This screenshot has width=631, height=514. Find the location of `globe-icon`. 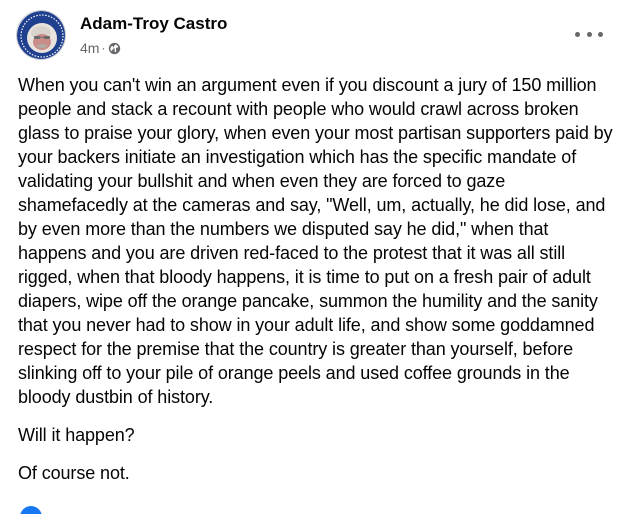

globe-icon is located at coordinates (114, 48).